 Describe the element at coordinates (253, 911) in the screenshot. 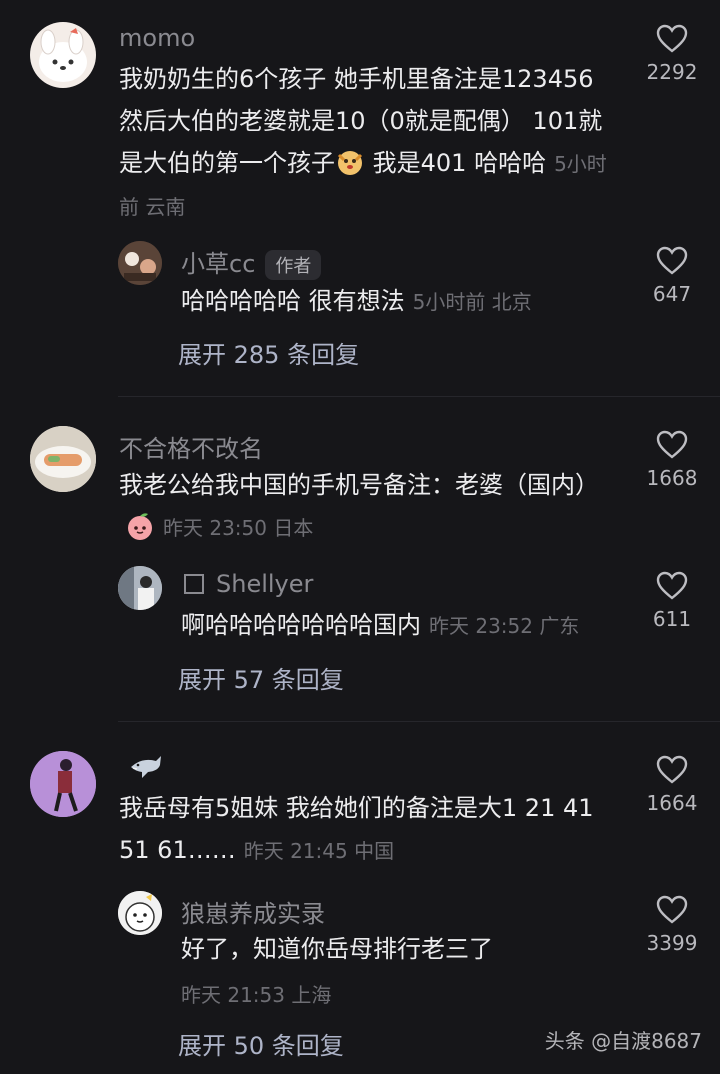

I see `reply-name: 狼崽养成实录` at that location.